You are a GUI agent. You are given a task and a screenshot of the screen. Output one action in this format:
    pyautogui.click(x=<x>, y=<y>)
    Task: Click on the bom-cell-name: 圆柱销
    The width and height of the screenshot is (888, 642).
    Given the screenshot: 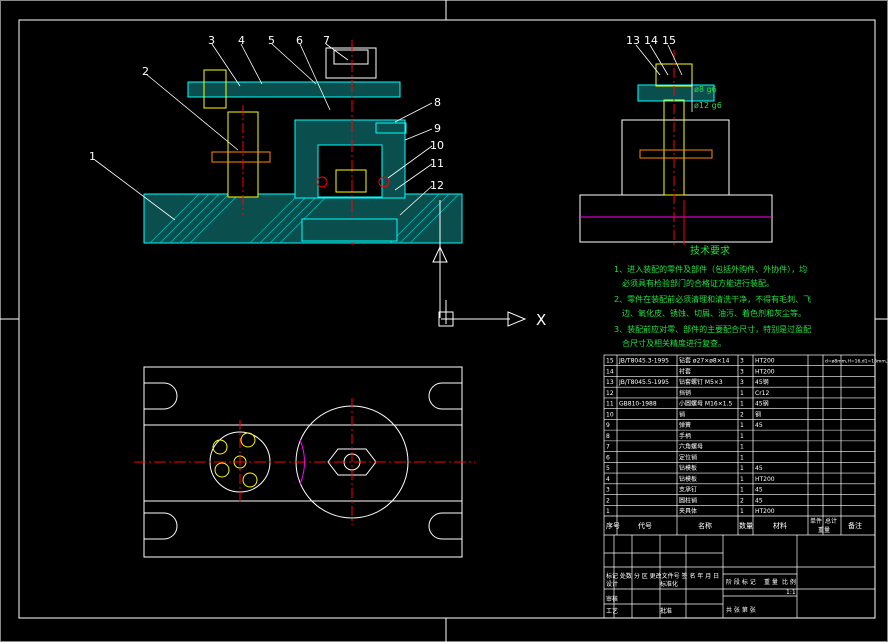 What is the action you would take?
    pyautogui.click(x=688, y=500)
    